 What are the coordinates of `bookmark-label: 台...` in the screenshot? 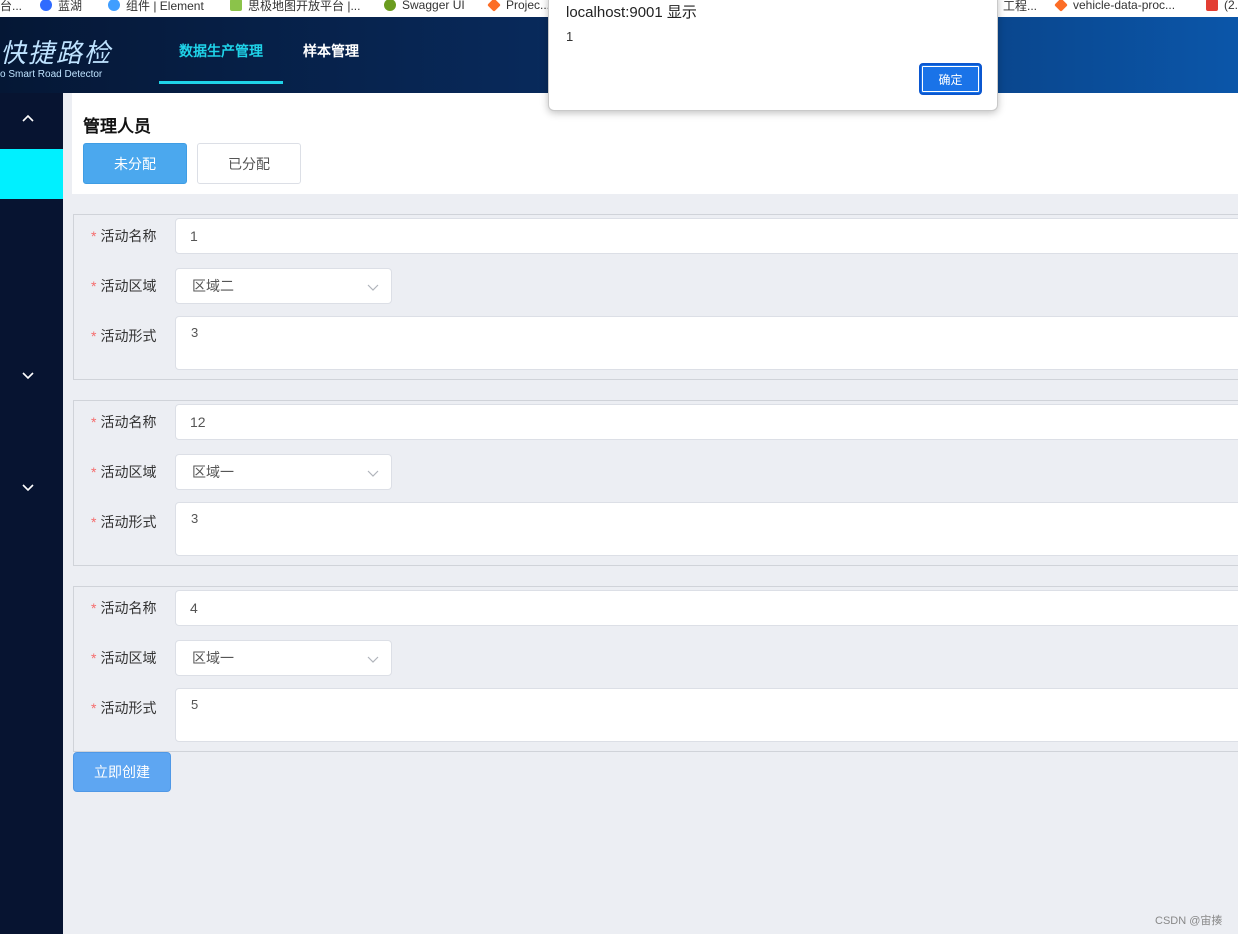 It's located at (11, 6).